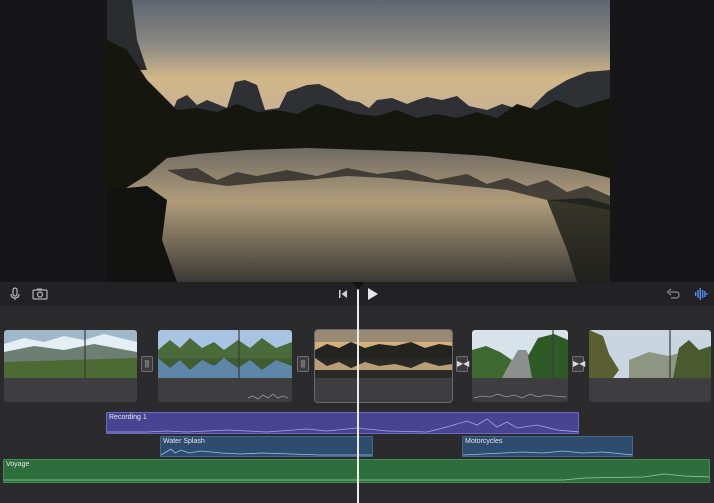 This screenshot has height=503, width=714. Describe the element at coordinates (18, 464) in the screenshot. I see `track-label: Voyage` at that location.